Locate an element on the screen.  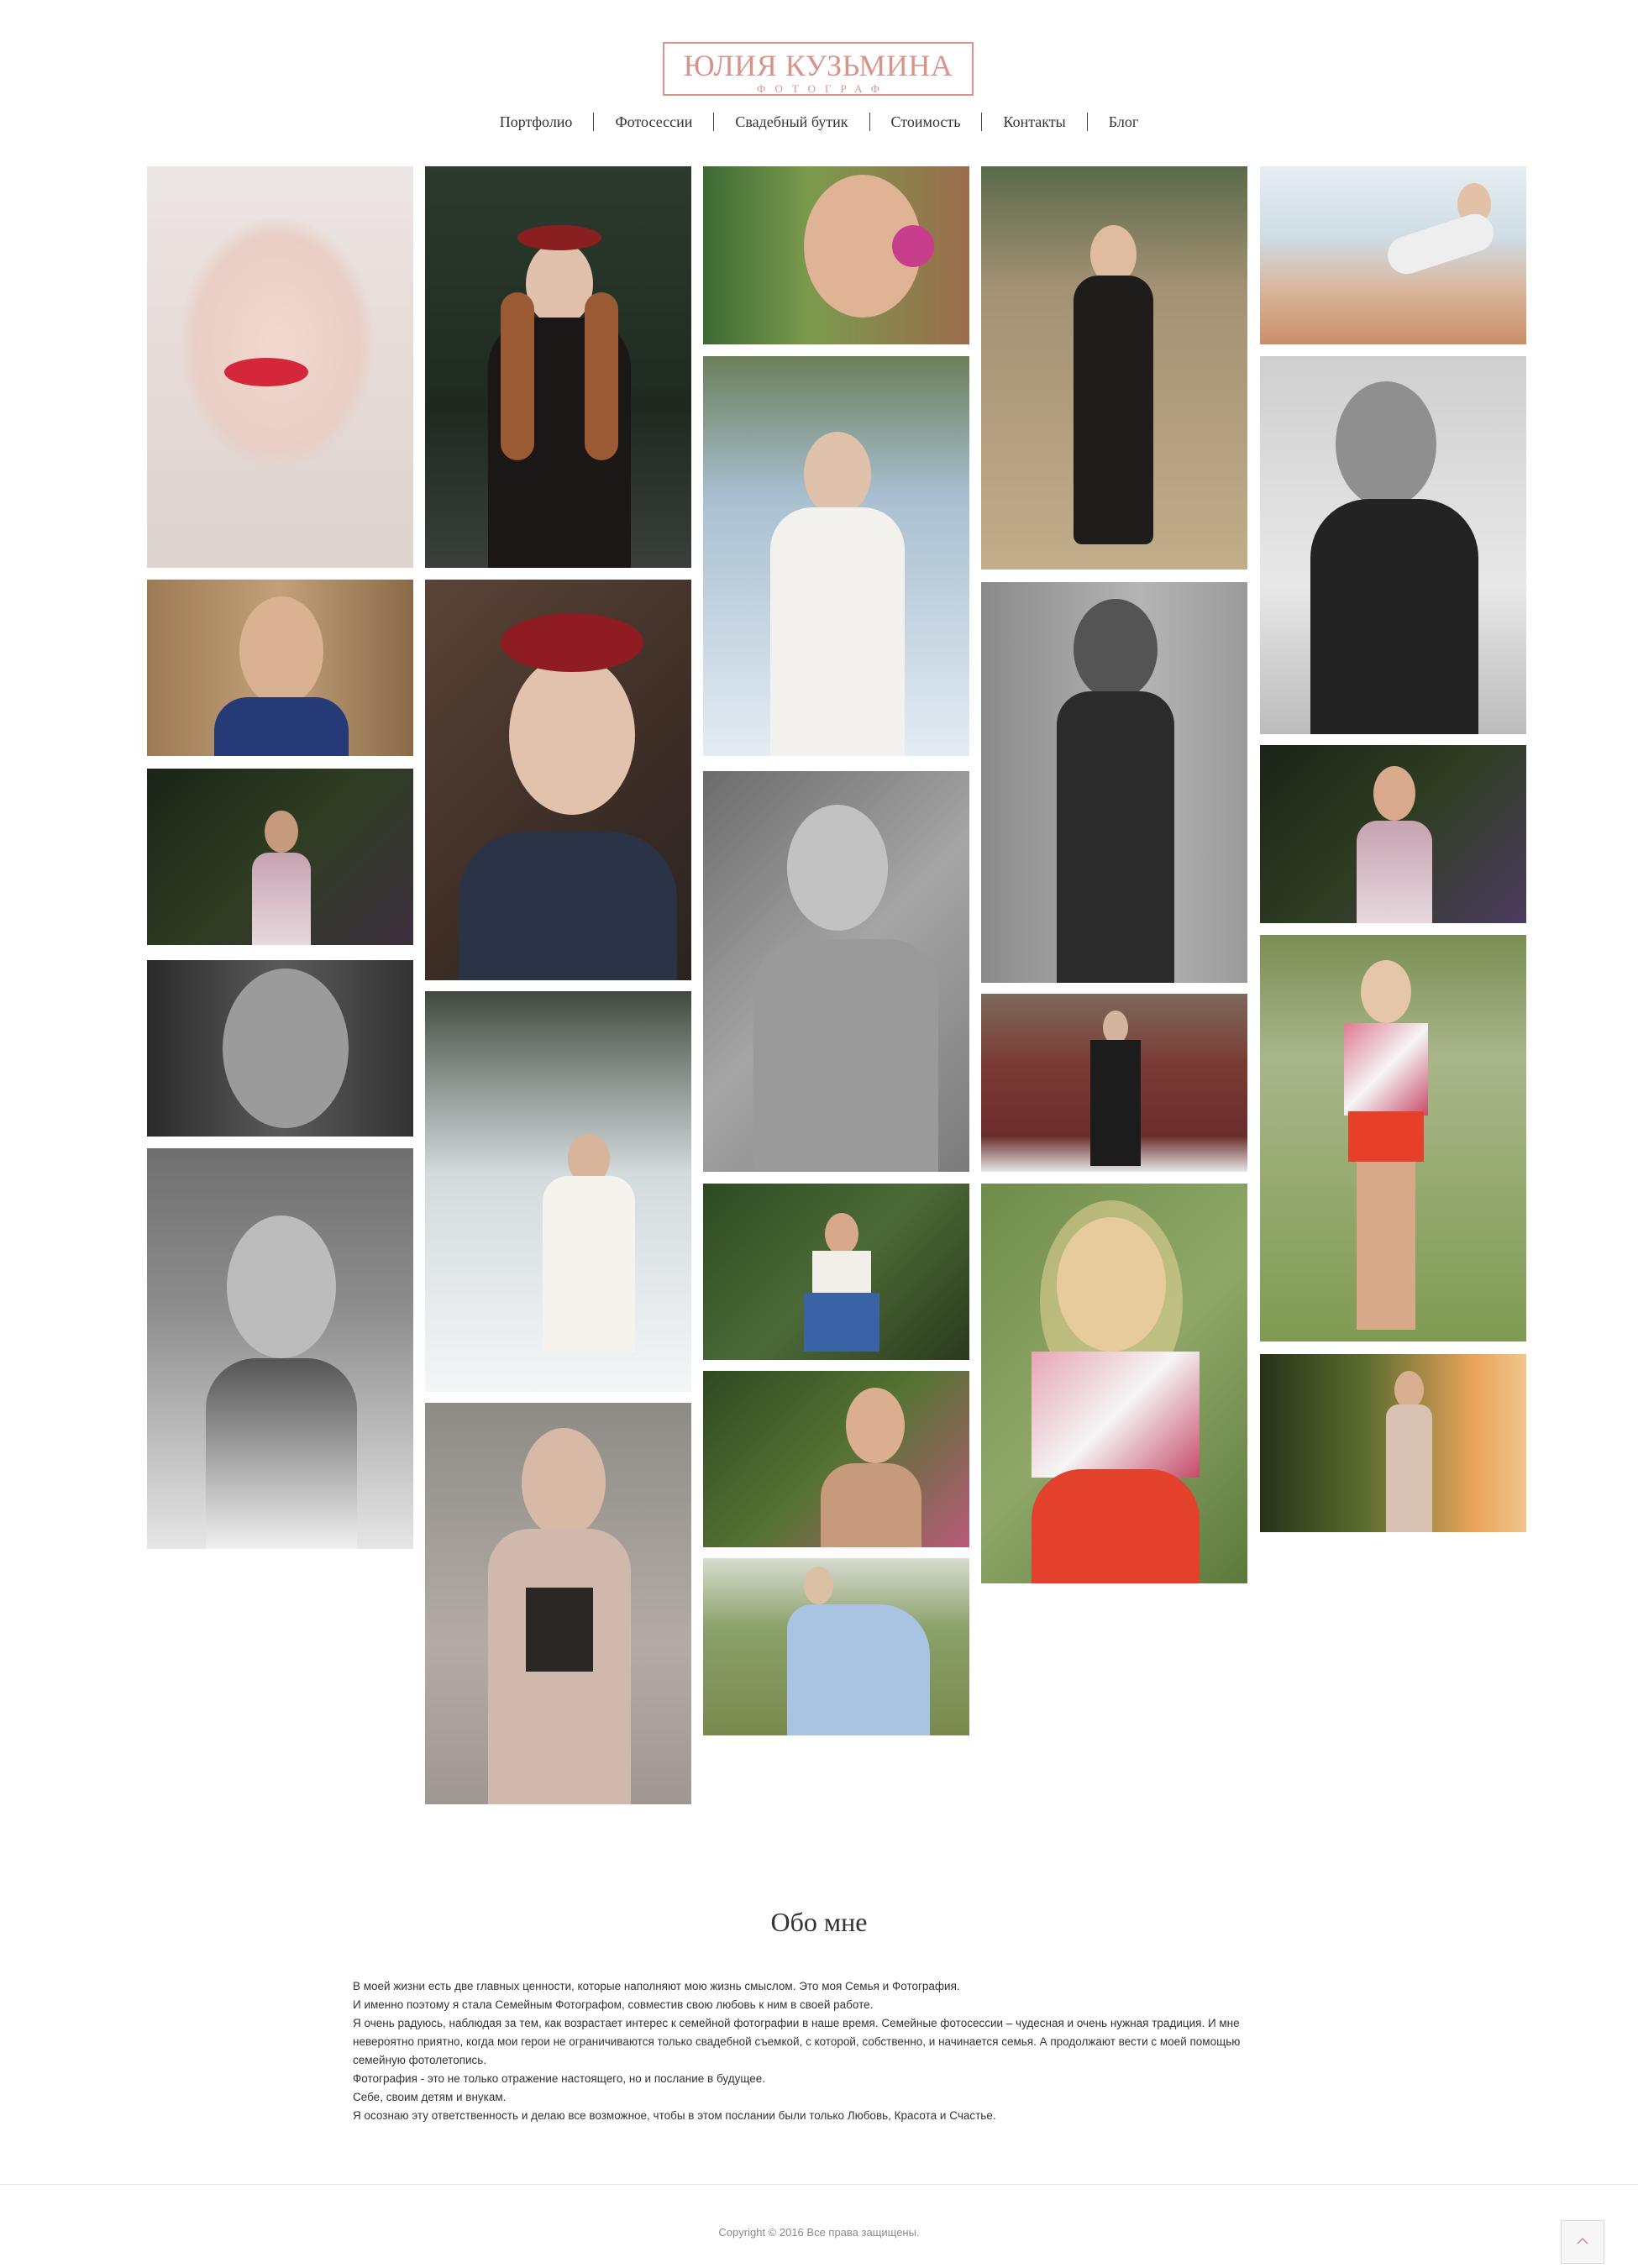
about-paragraph: Себе, своим детям и внукам. is located at coordinates (430, 2097).